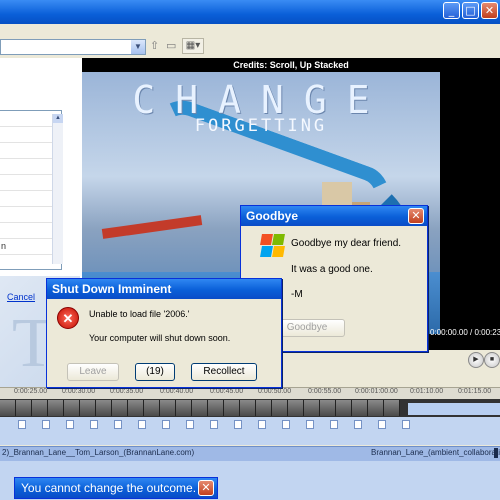  I want to click on transition-track, so click(250, 431).